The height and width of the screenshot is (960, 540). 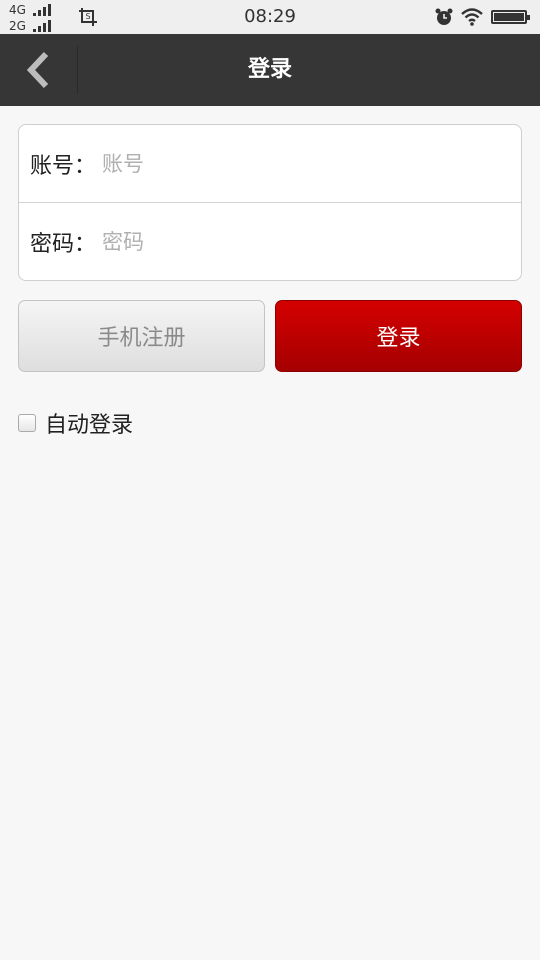 What do you see at coordinates (89, 425) in the screenshot?
I see `auto-login-label: 自动登录` at bounding box center [89, 425].